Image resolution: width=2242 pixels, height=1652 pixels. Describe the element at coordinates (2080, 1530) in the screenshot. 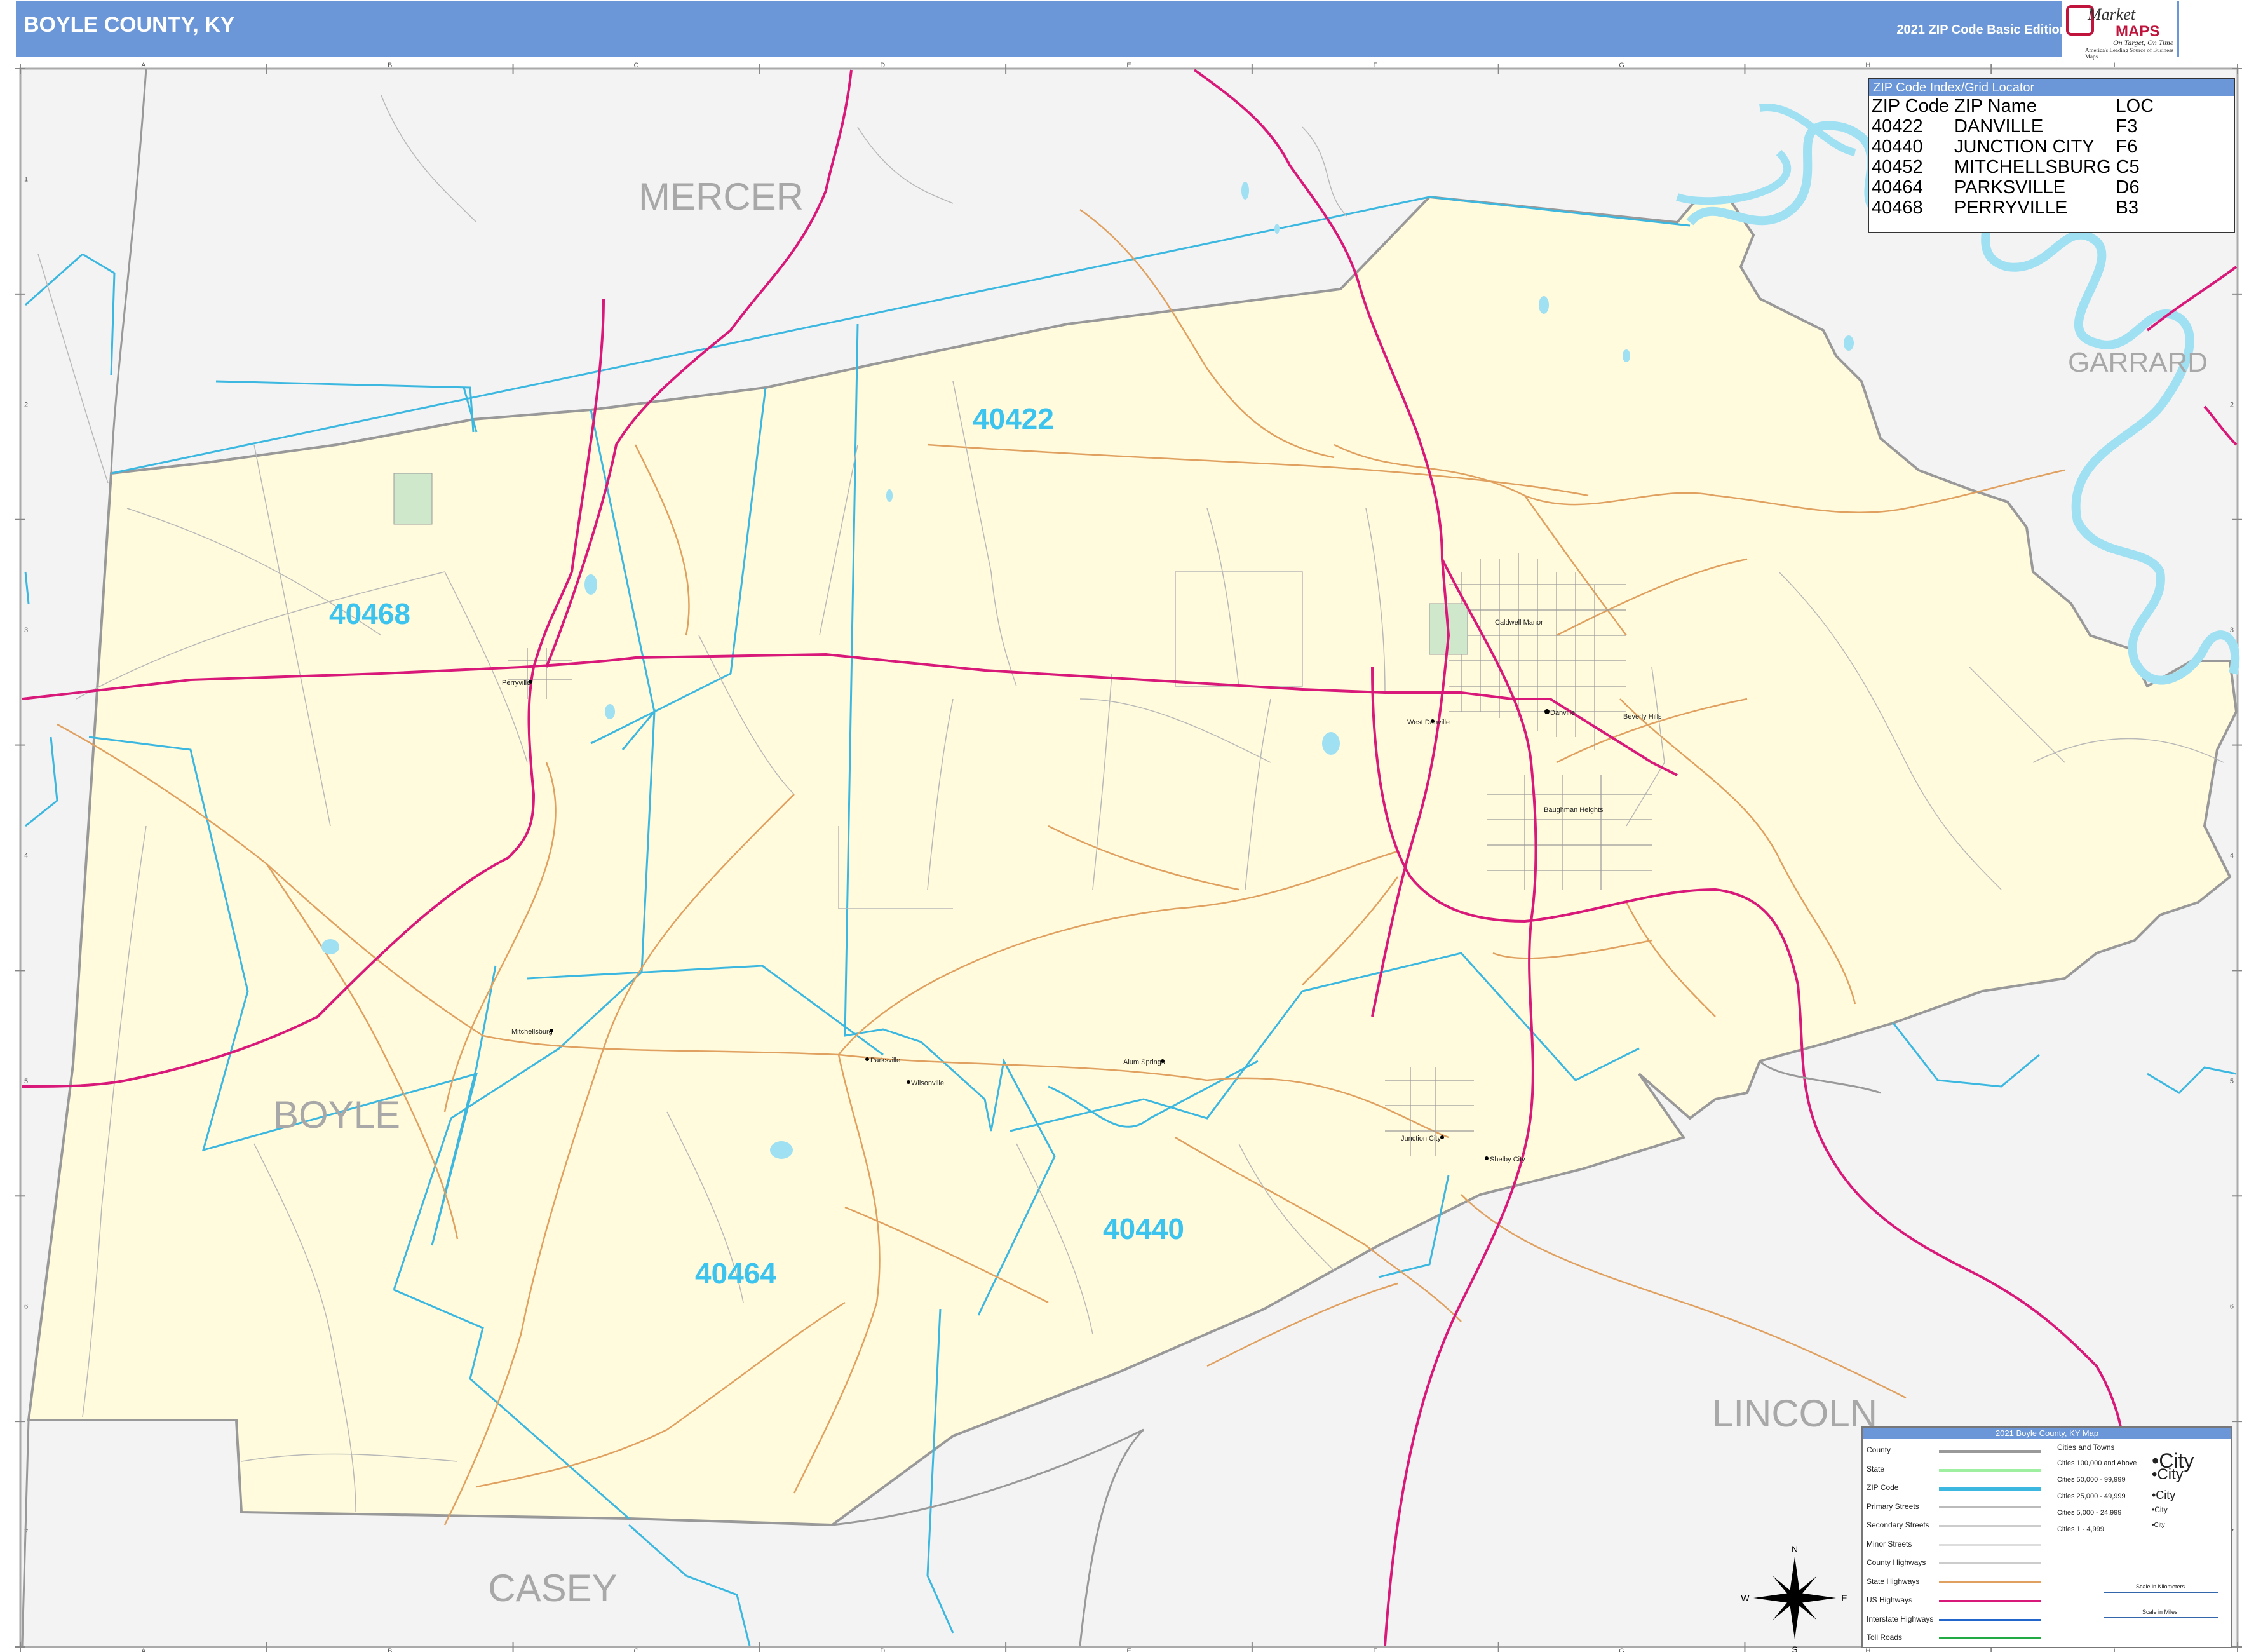

I see `legend-city-tier: Cities 1 - 4,999` at that location.